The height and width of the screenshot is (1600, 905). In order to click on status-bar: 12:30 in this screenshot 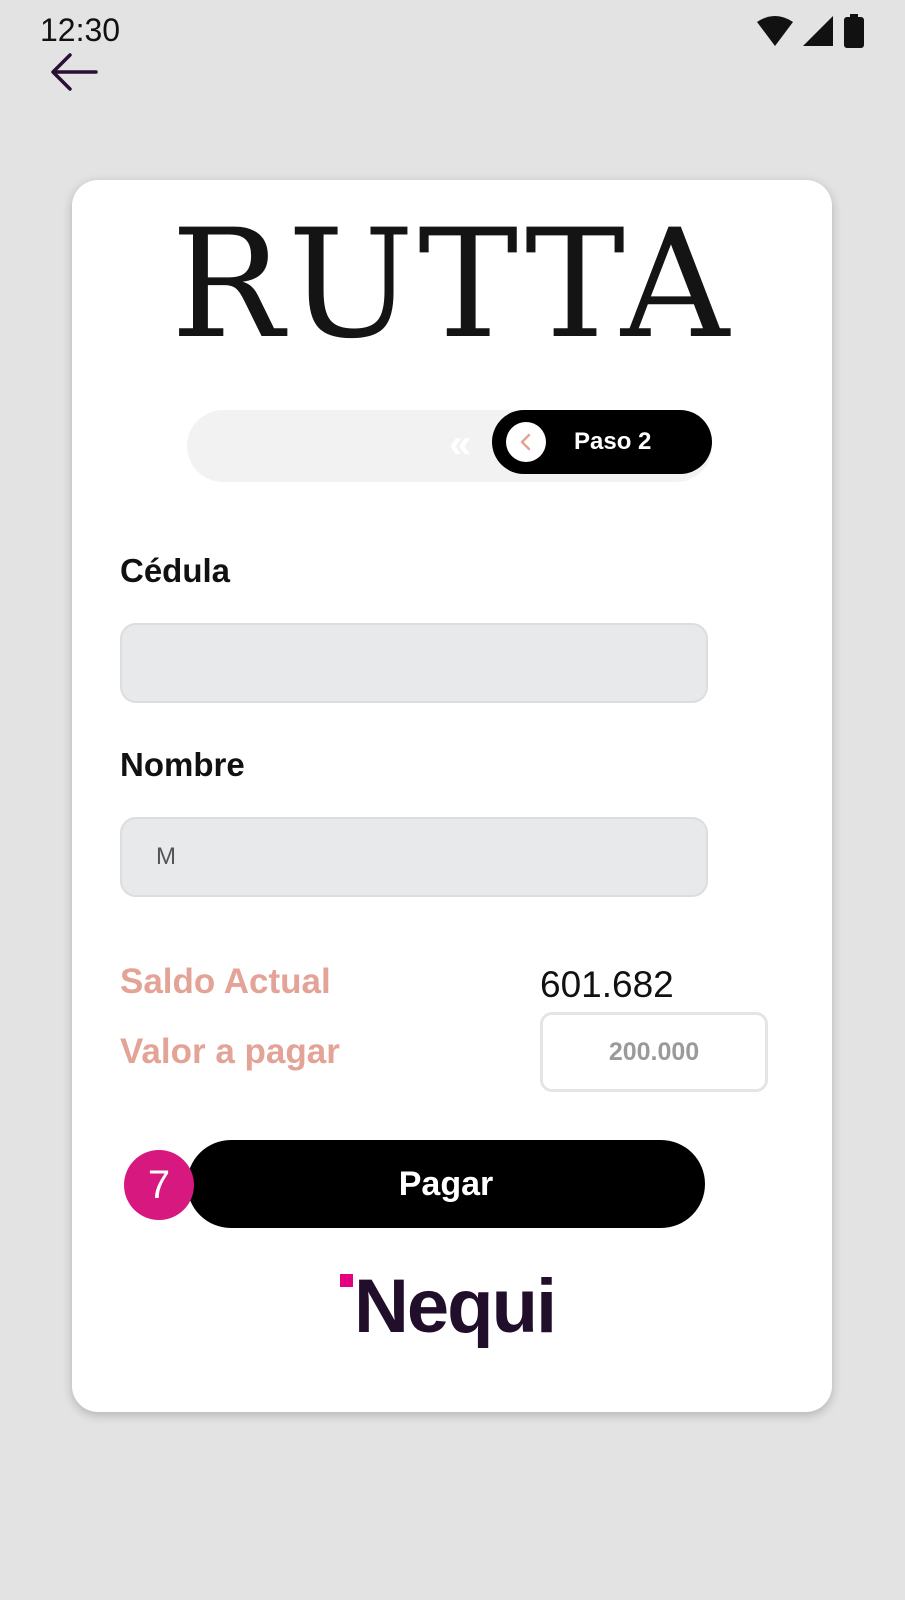, I will do `click(452, 30)`.